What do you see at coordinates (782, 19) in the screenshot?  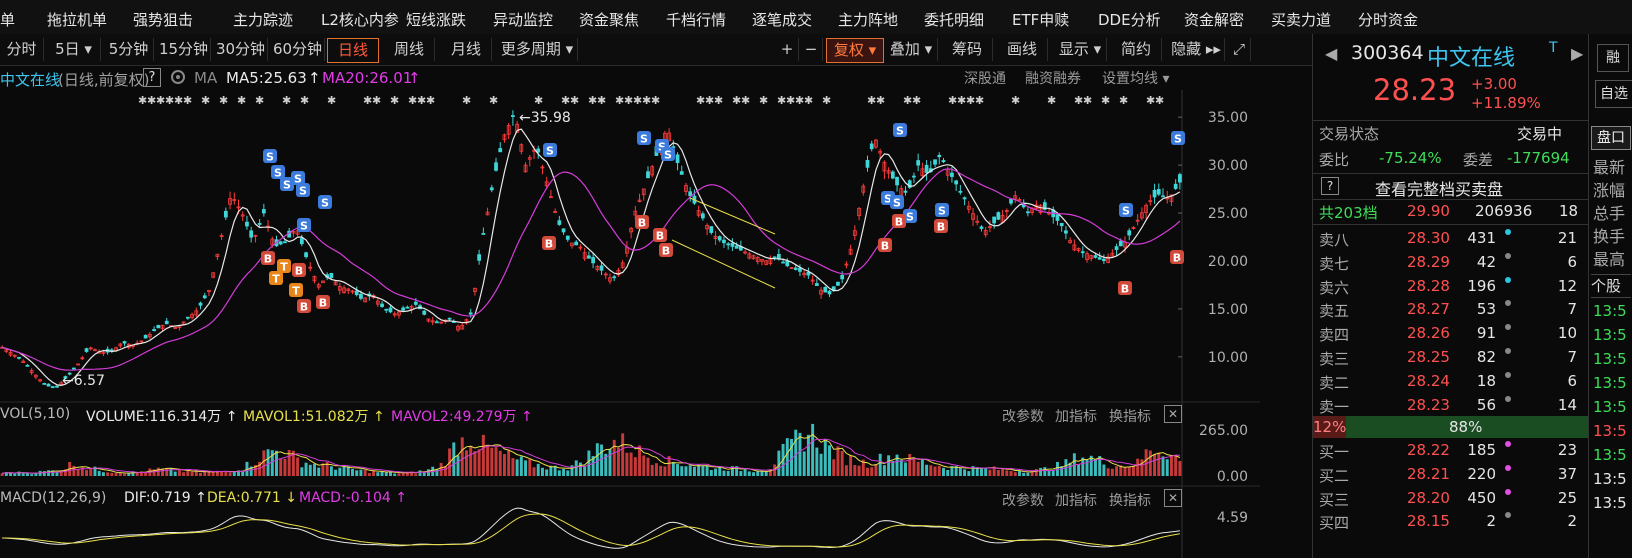 I see `menu-item-9: 逐笔成交` at bounding box center [782, 19].